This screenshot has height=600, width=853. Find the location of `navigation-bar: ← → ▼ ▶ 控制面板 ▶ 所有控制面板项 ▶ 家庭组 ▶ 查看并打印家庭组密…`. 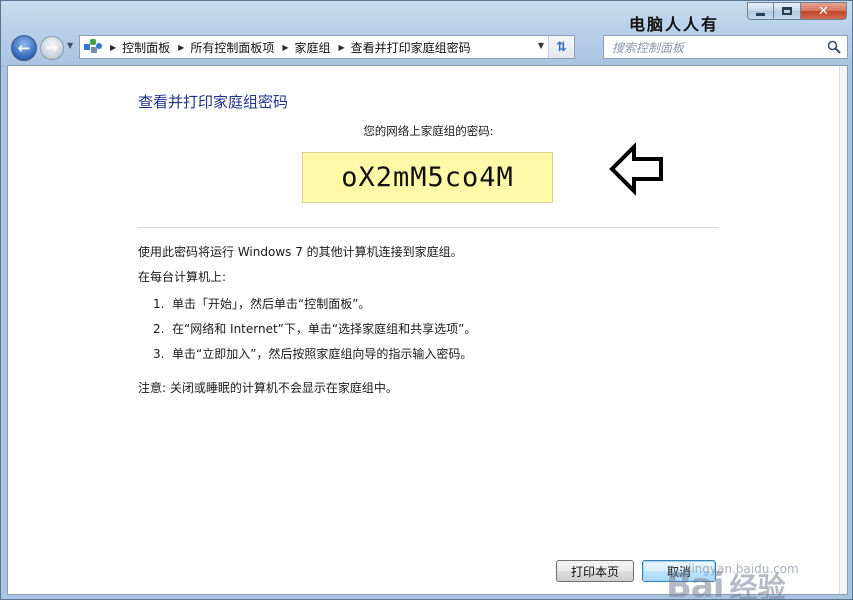

navigation-bar: ← → ▼ ▶ 控制面板 ▶ 所有控制面板项 ▶ 家庭组 ▶ 查看并打印家庭组密… is located at coordinates (427, 47).